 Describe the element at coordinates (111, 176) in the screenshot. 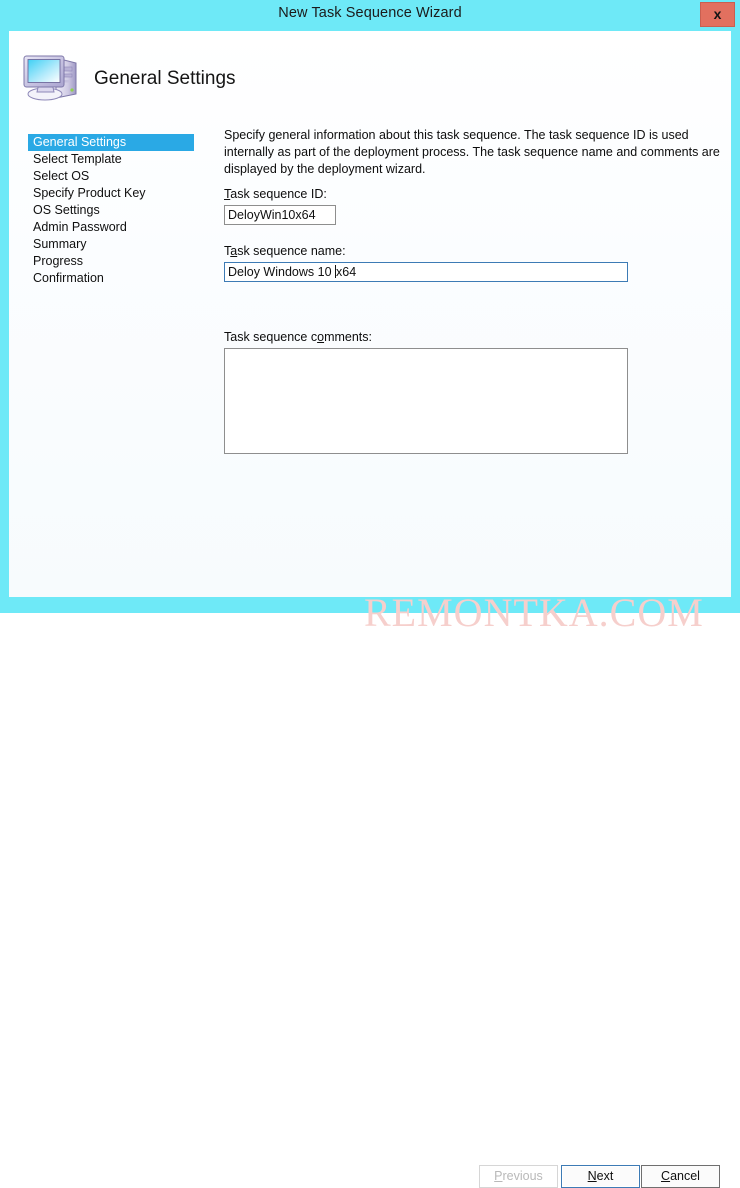

I see `sidebar-item-select-os: Select OS` at that location.